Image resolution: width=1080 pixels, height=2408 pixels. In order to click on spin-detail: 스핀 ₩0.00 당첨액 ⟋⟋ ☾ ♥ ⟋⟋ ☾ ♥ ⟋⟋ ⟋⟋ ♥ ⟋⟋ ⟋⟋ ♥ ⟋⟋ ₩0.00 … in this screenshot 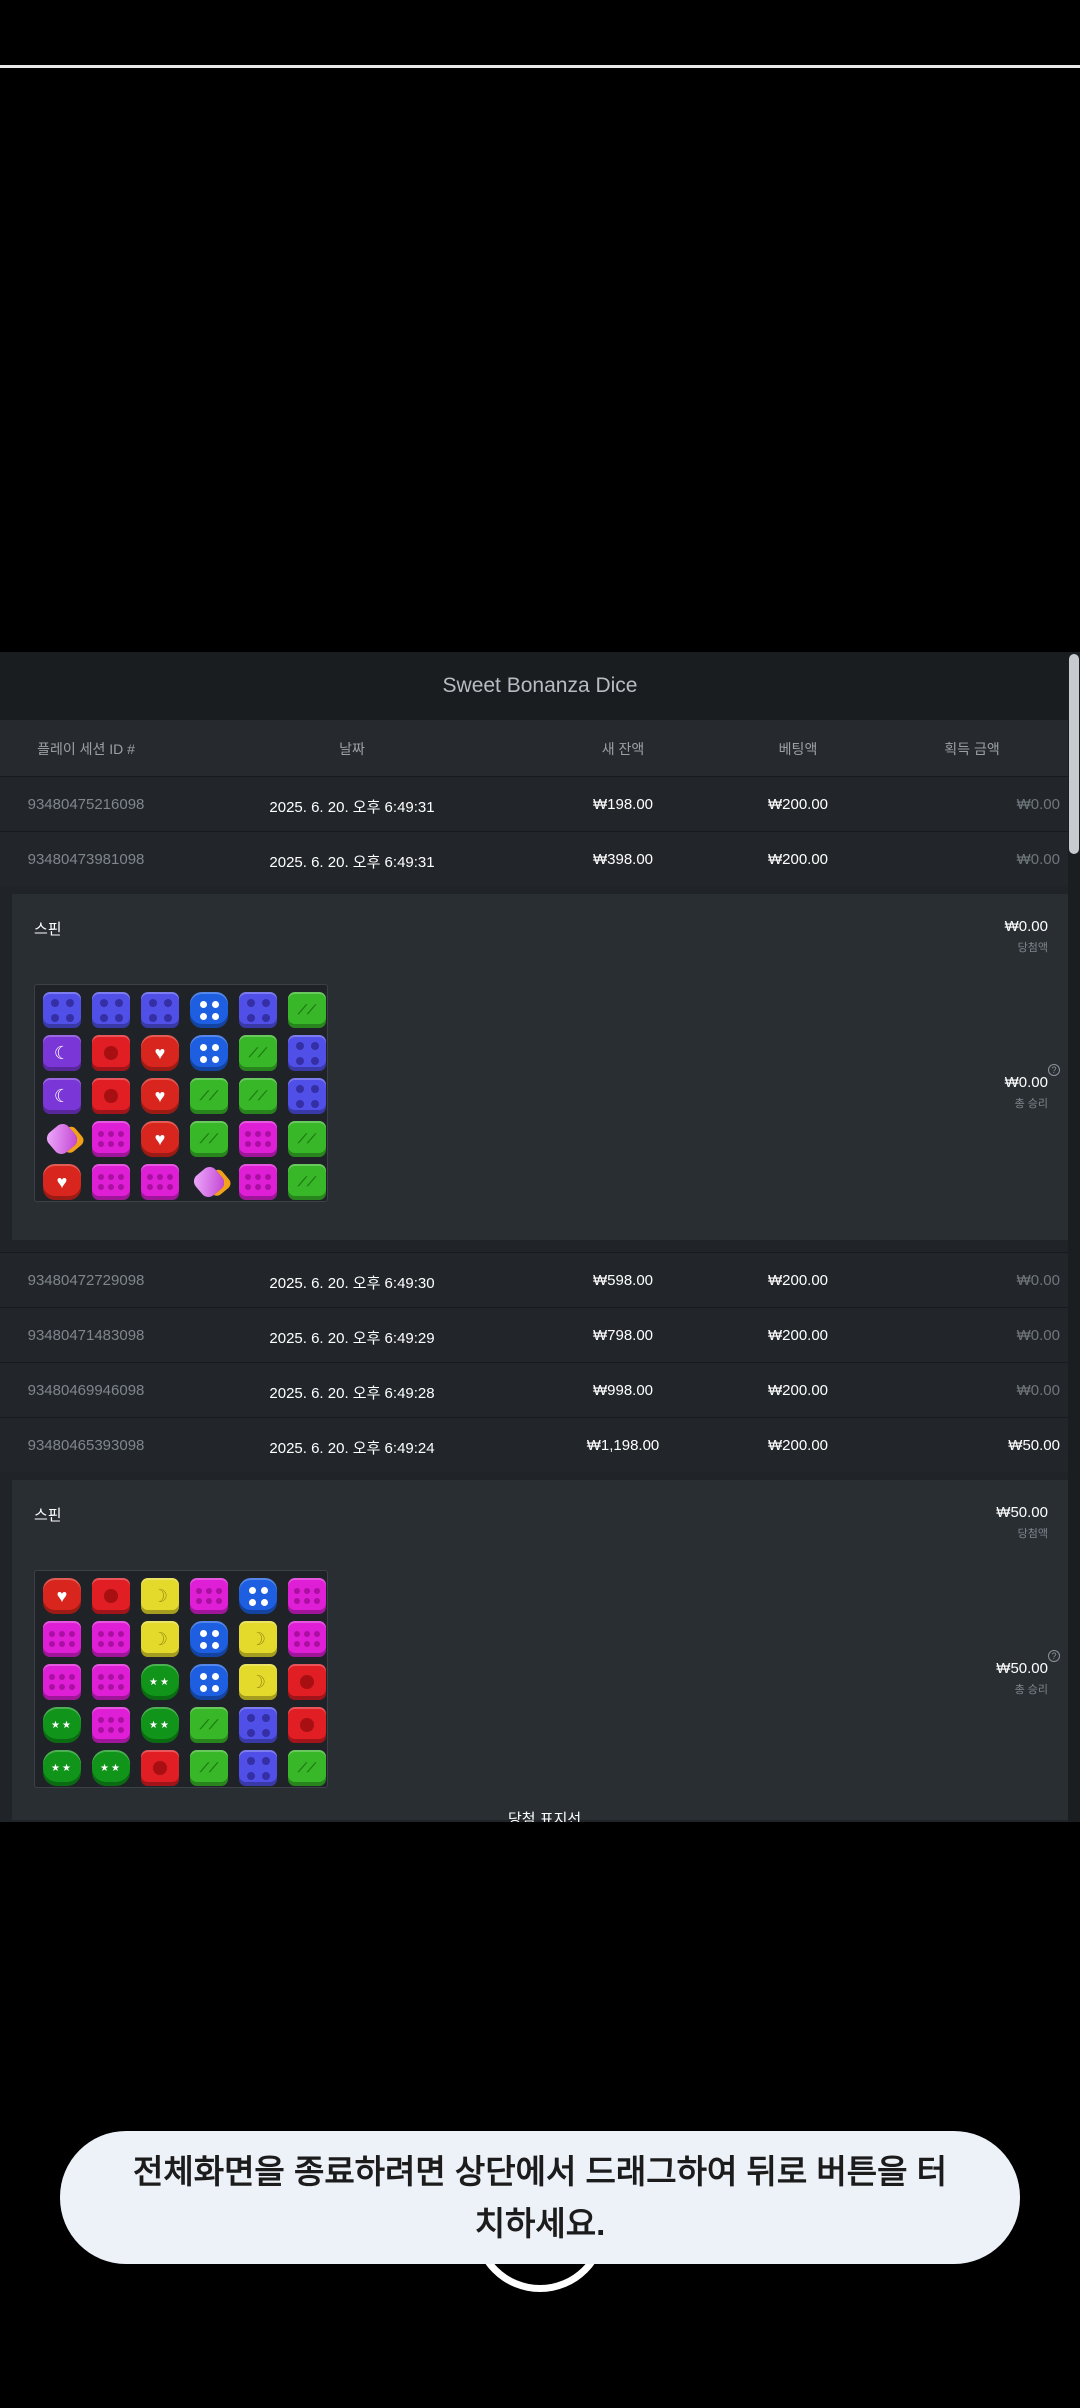, I will do `click(540, 1067)`.